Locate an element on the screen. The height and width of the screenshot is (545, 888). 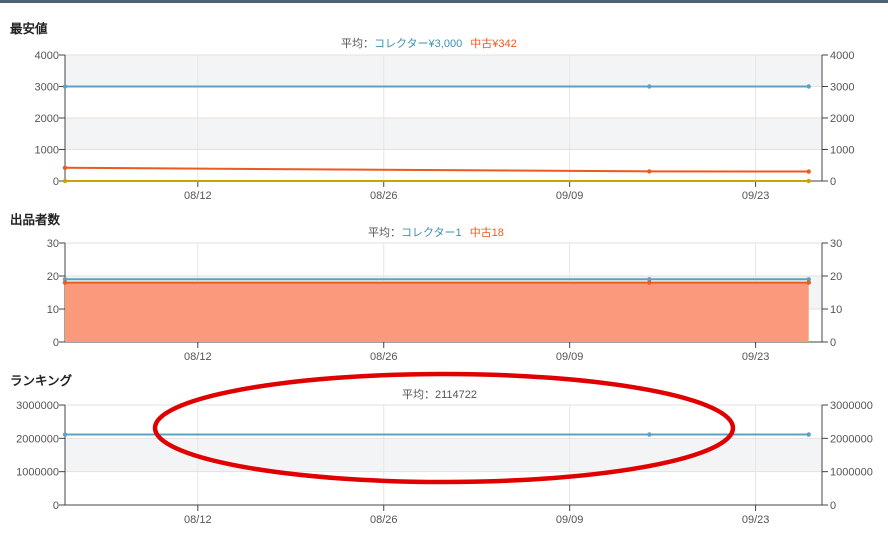
y-tick-label-right: 2000 is located at coordinates (842, 119).